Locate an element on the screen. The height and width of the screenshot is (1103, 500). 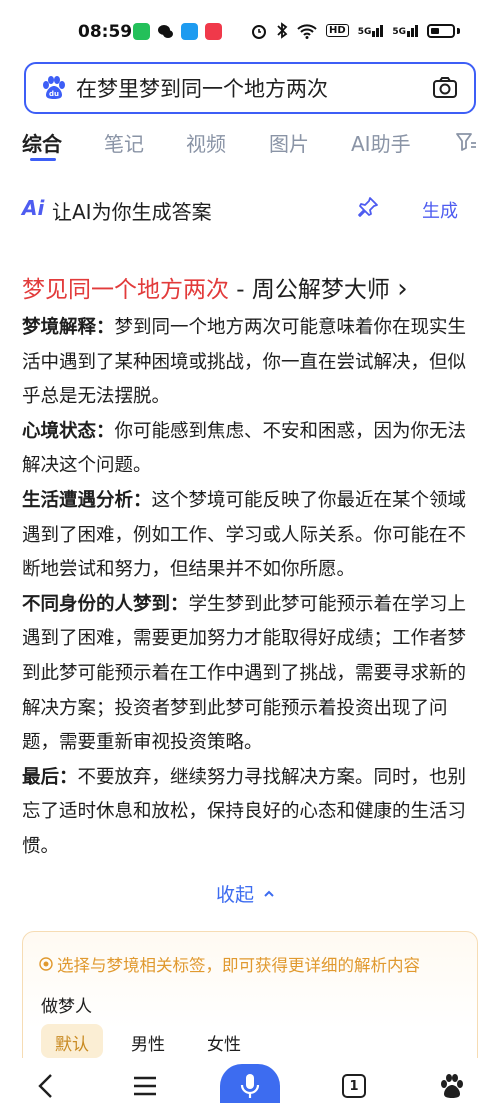
section-label: 生活遭遇分析： is located at coordinates (87, 500).